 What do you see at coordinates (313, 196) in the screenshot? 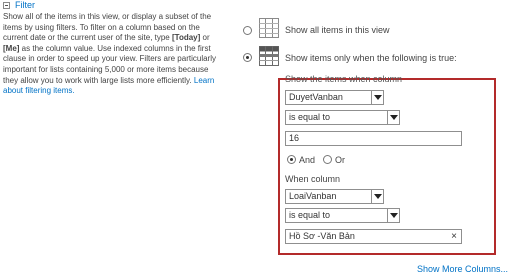
I see `column-select-2-value: LoaiVanban` at bounding box center [313, 196].